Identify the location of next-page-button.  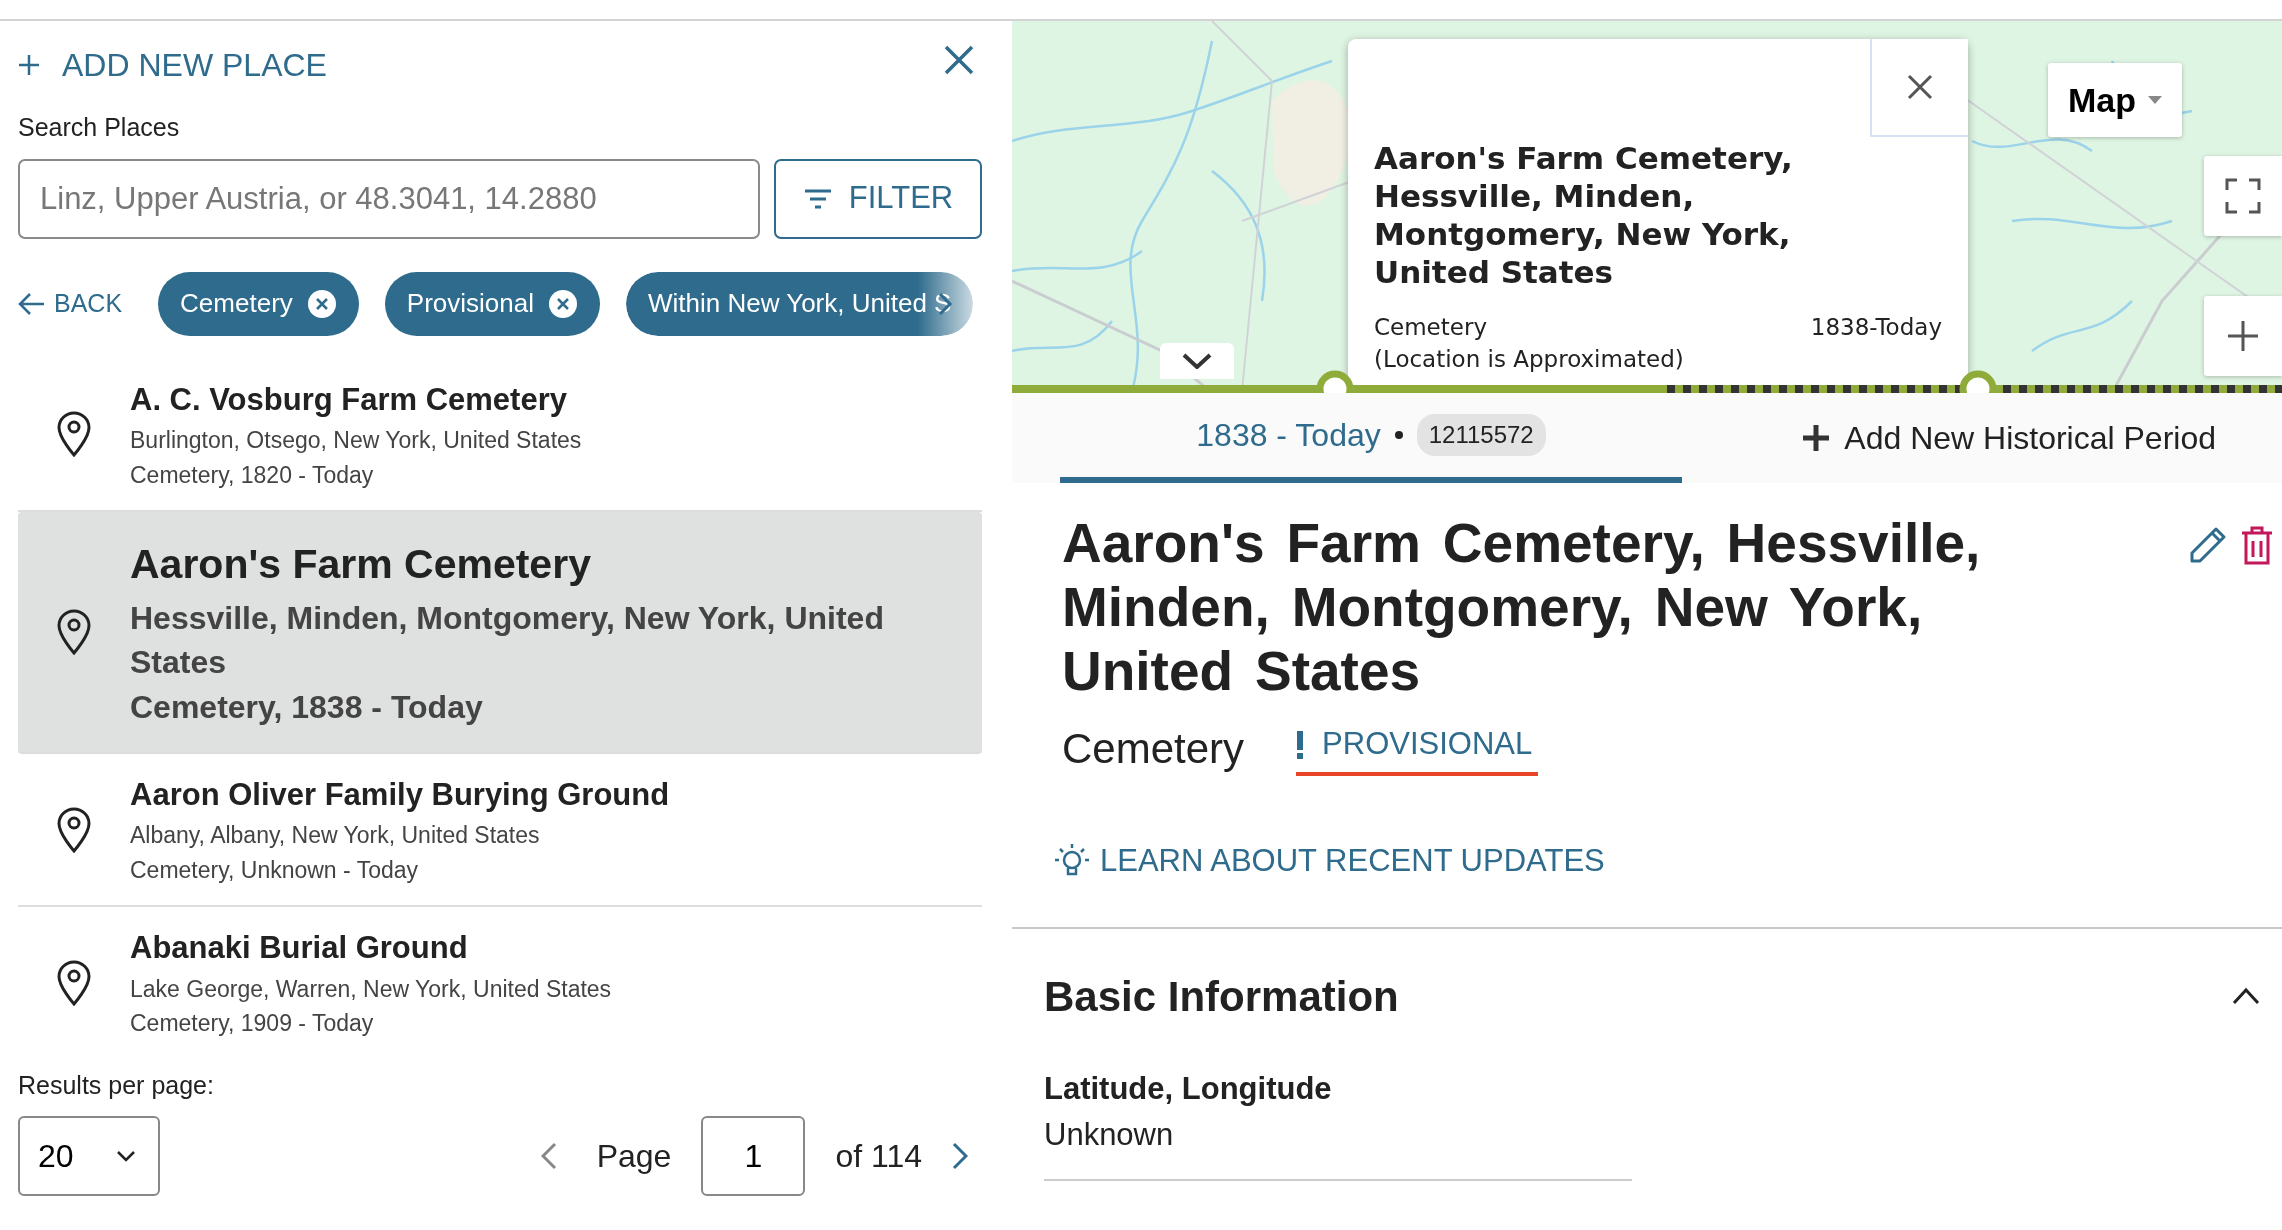
(960, 1156).